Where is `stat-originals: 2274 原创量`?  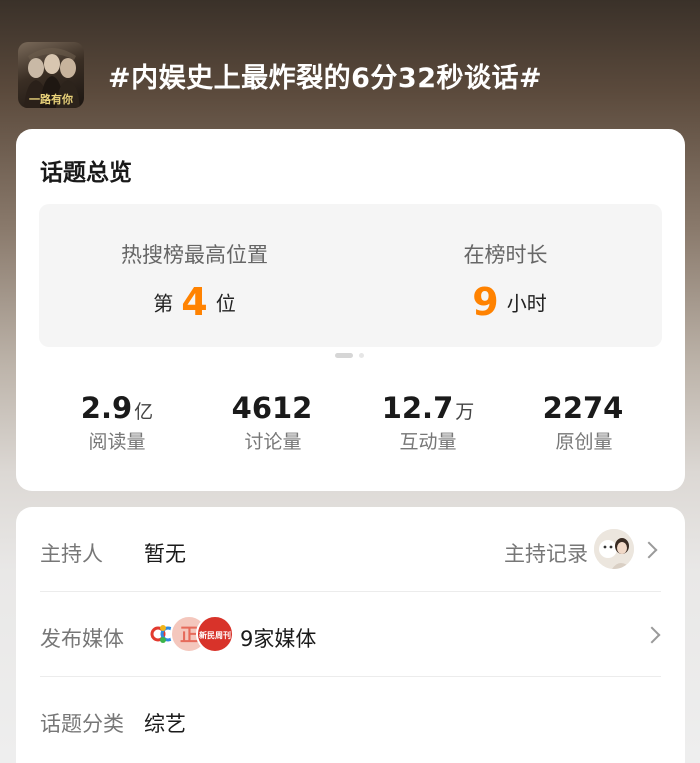 stat-originals: 2274 原创量 is located at coordinates (584, 422).